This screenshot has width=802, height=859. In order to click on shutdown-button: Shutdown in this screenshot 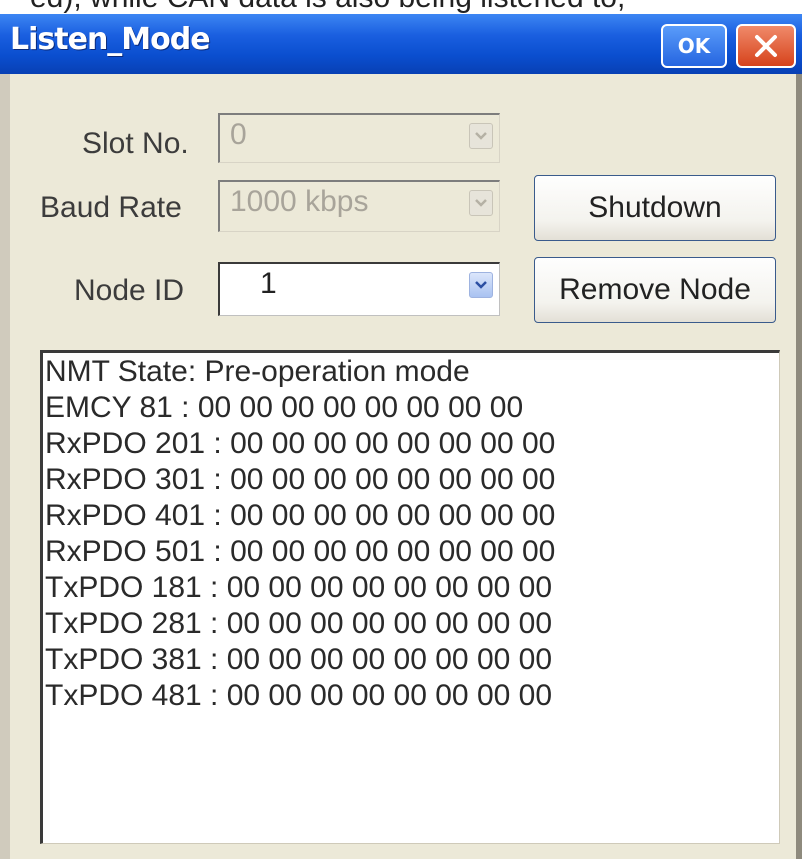, I will do `click(655, 208)`.